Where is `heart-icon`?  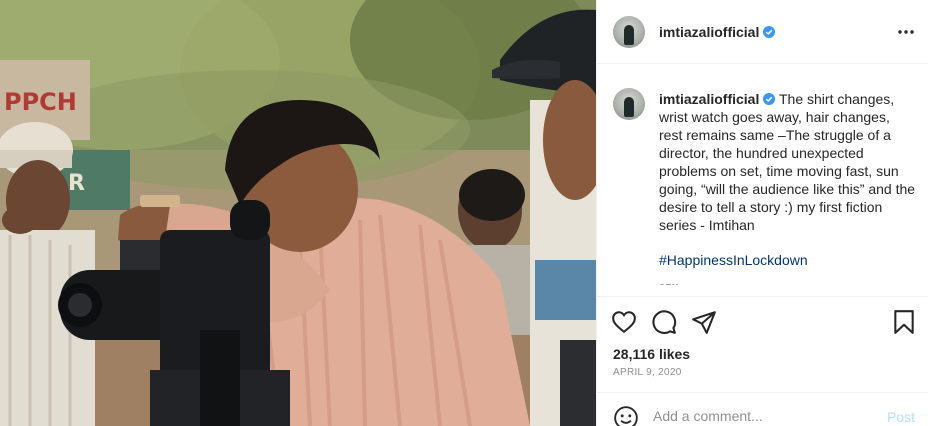 heart-icon is located at coordinates (624, 322).